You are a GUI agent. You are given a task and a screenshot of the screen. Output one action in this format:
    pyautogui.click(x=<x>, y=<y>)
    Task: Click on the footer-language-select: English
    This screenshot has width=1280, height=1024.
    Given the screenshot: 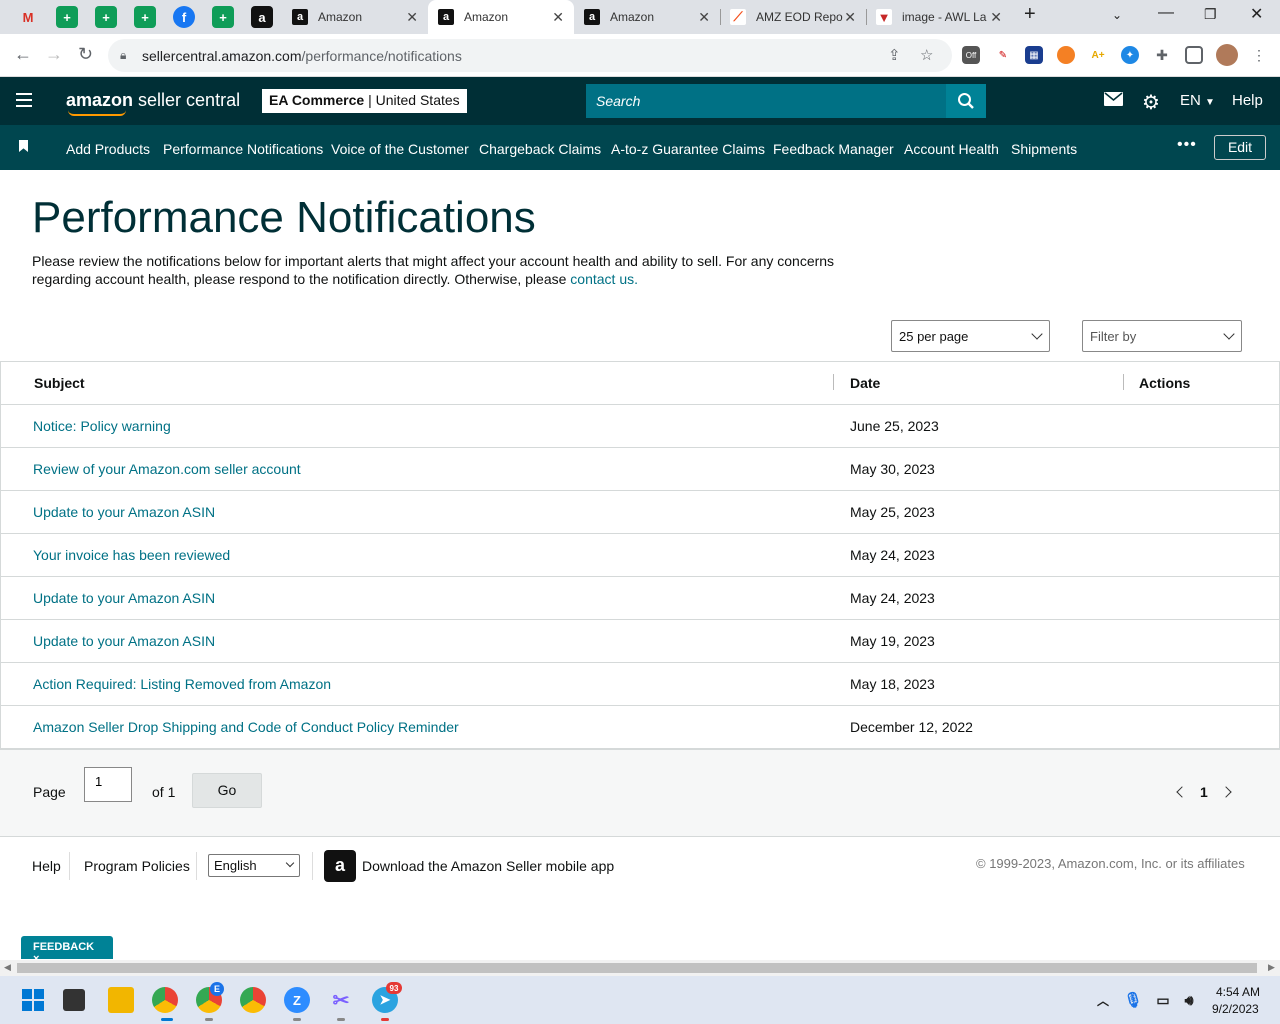 What is the action you would take?
    pyautogui.click(x=254, y=865)
    